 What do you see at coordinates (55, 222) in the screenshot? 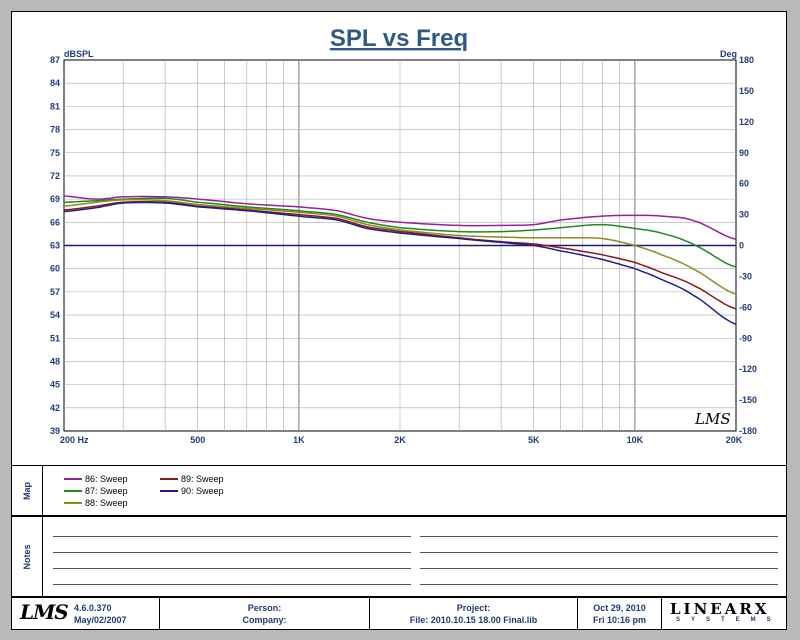
I see `y-left-tick-label: 66` at bounding box center [55, 222].